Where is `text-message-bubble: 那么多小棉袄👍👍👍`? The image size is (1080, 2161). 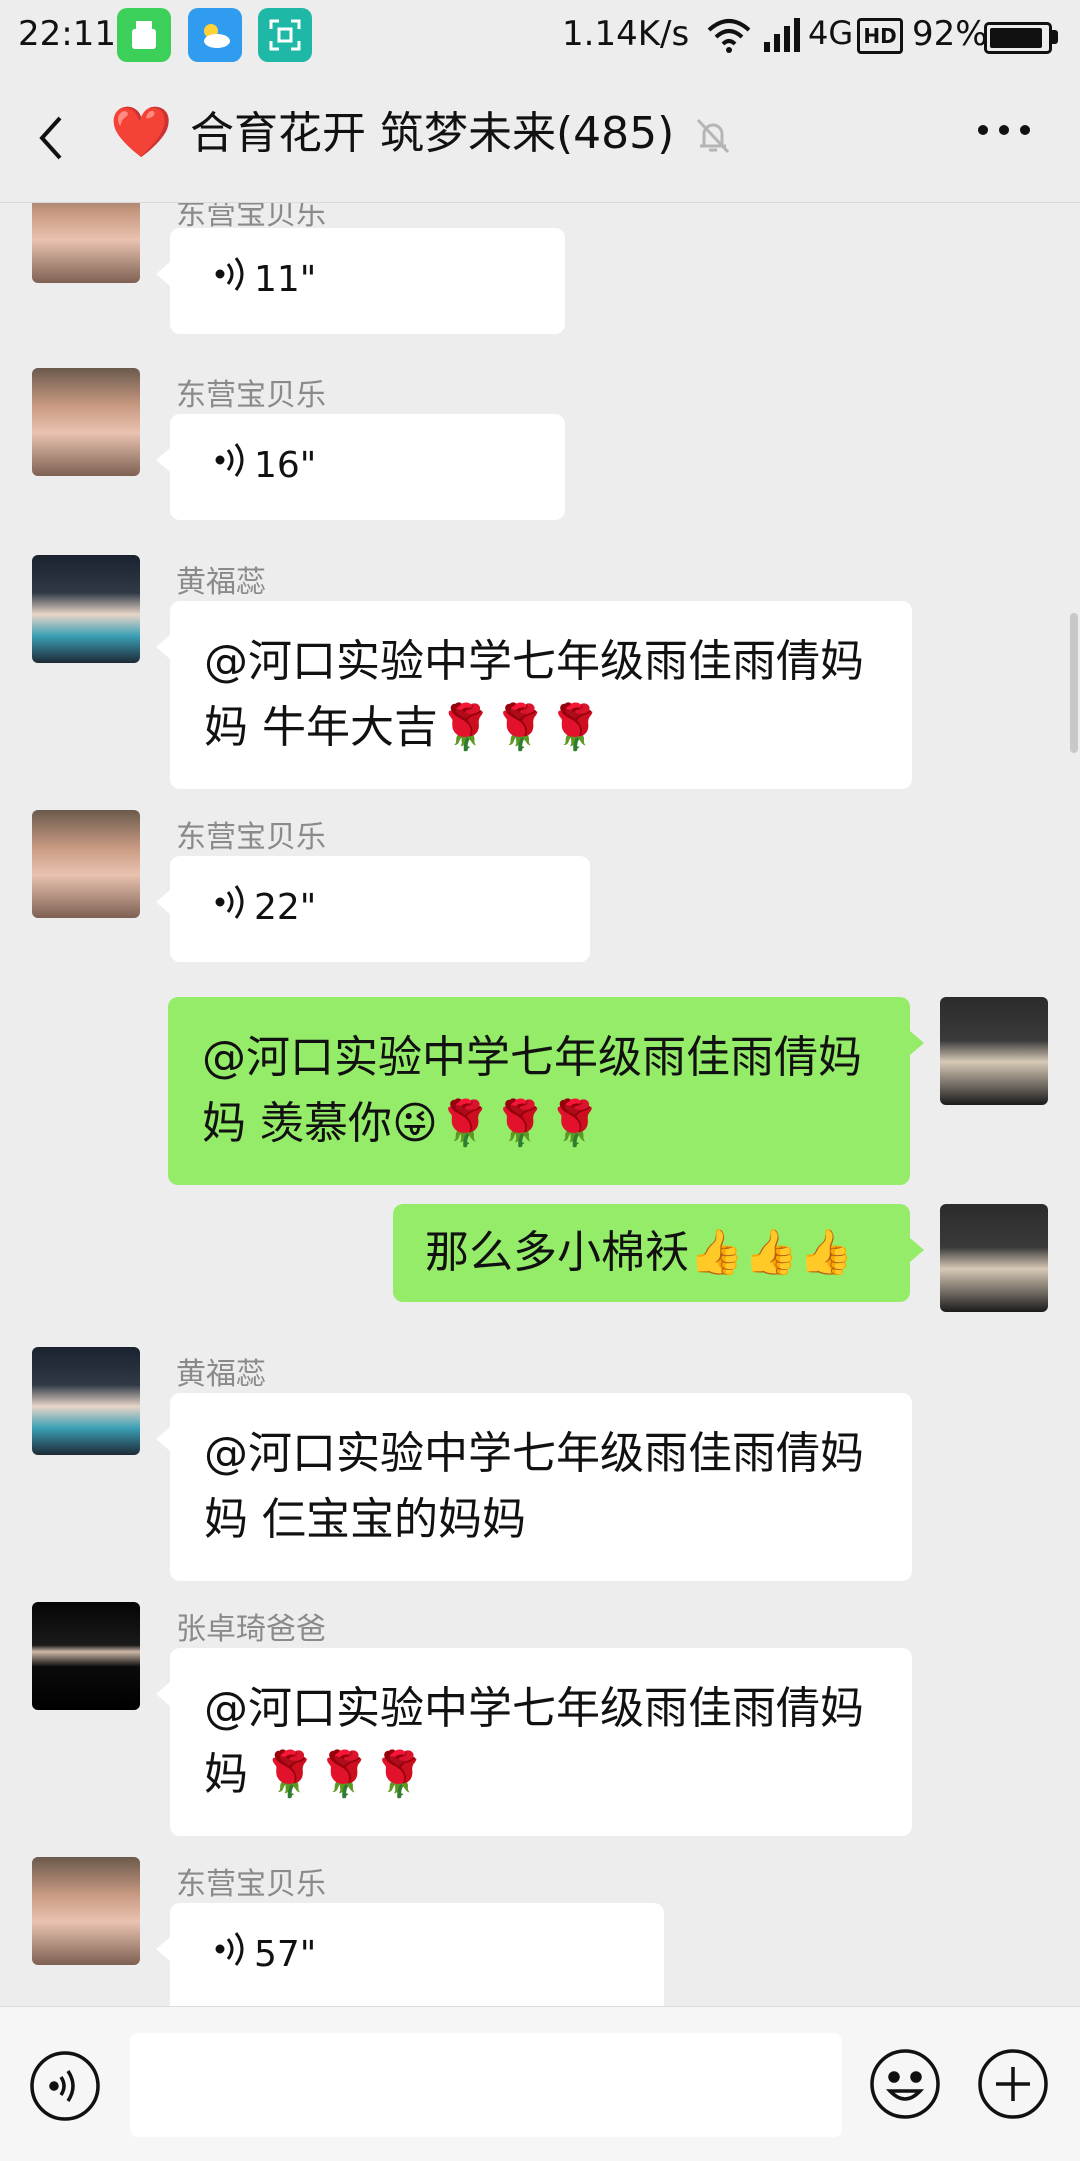
text-message-bubble: 那么多小棉袄👍👍👍 is located at coordinates (658, 1253).